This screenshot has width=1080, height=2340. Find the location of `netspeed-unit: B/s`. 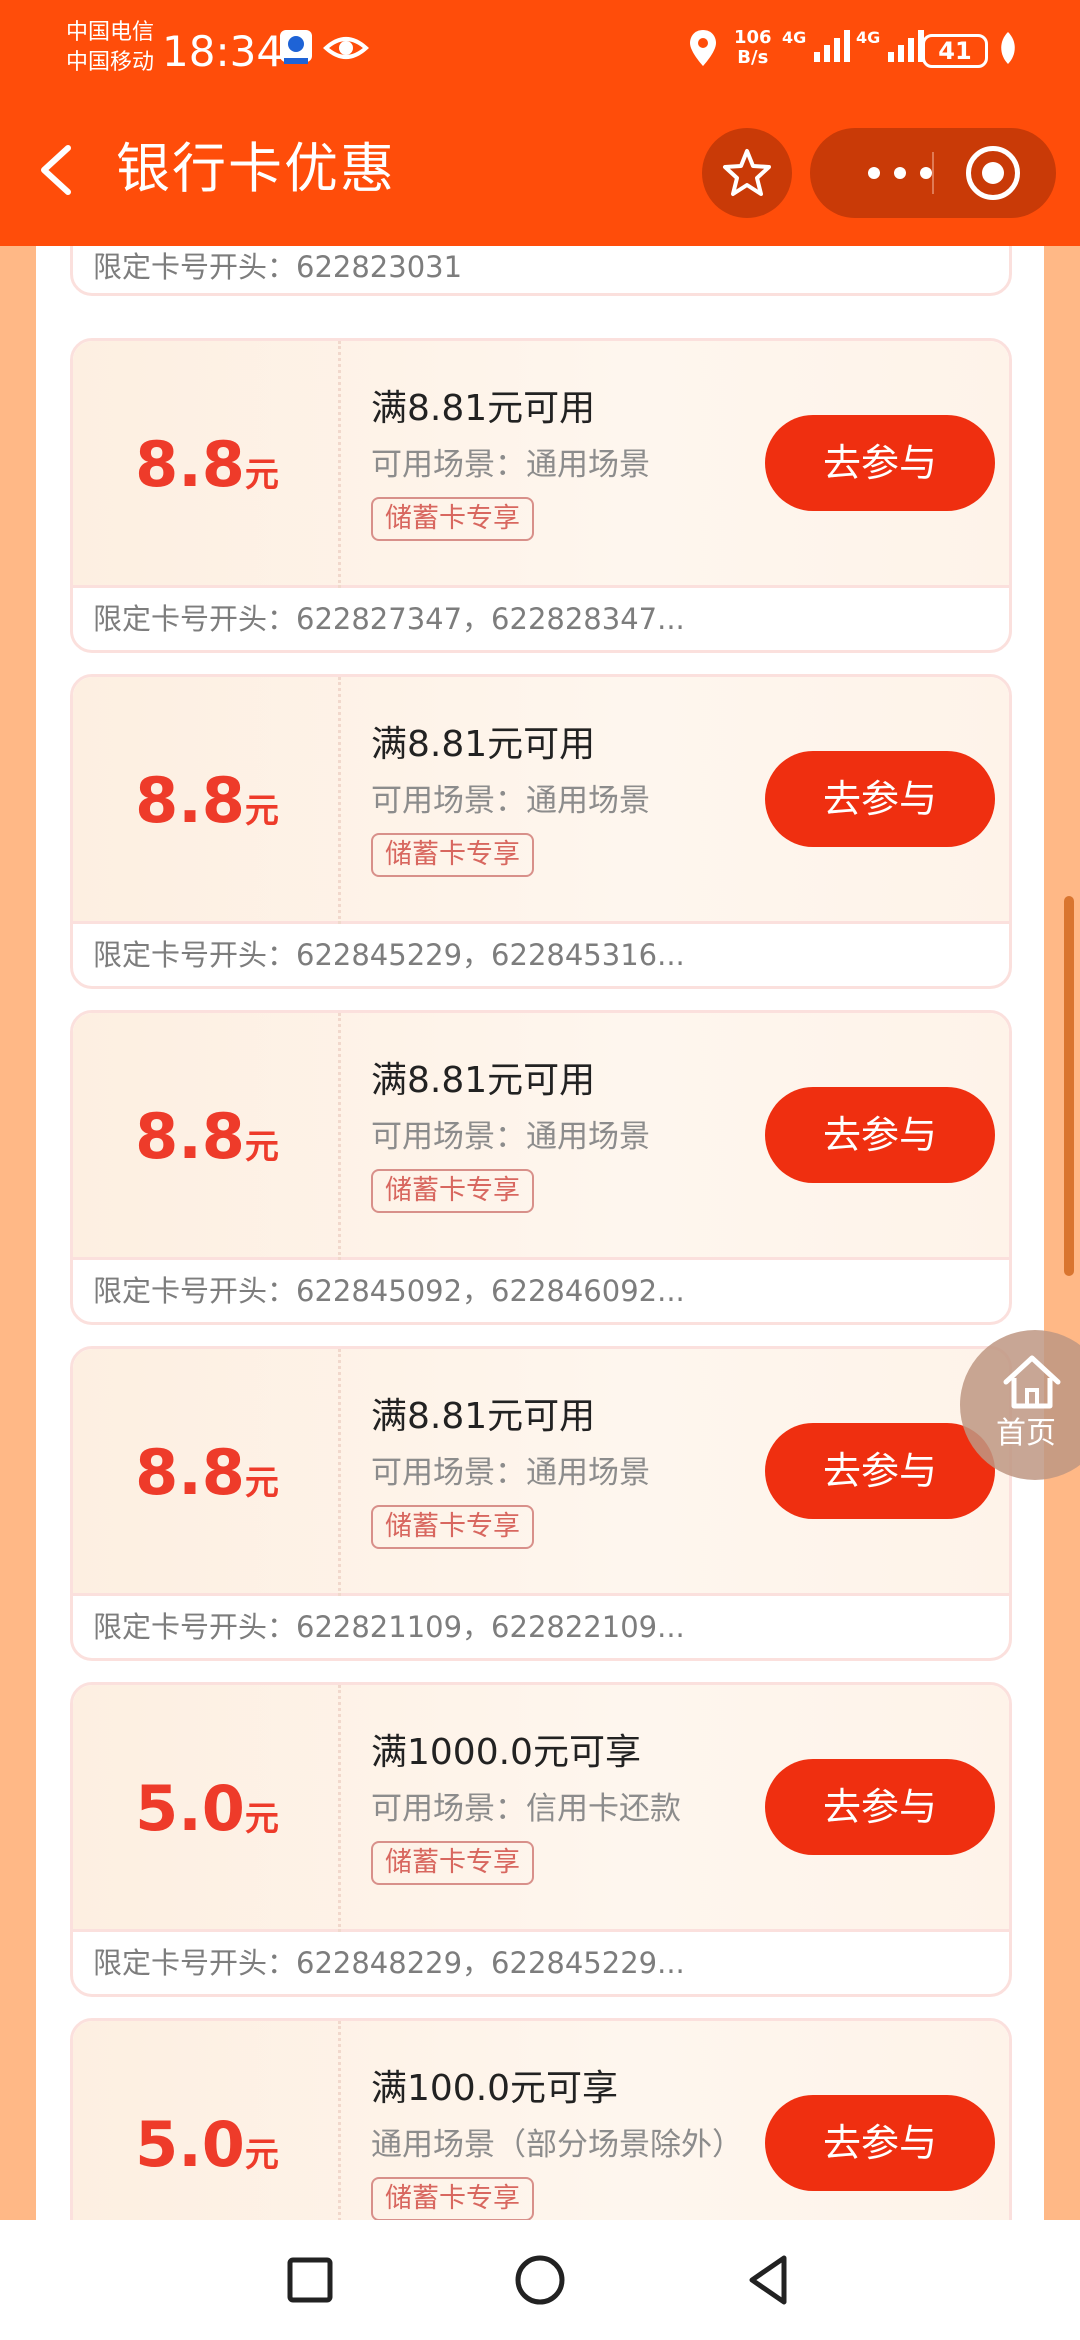

netspeed-unit: B/s is located at coordinates (753, 57).